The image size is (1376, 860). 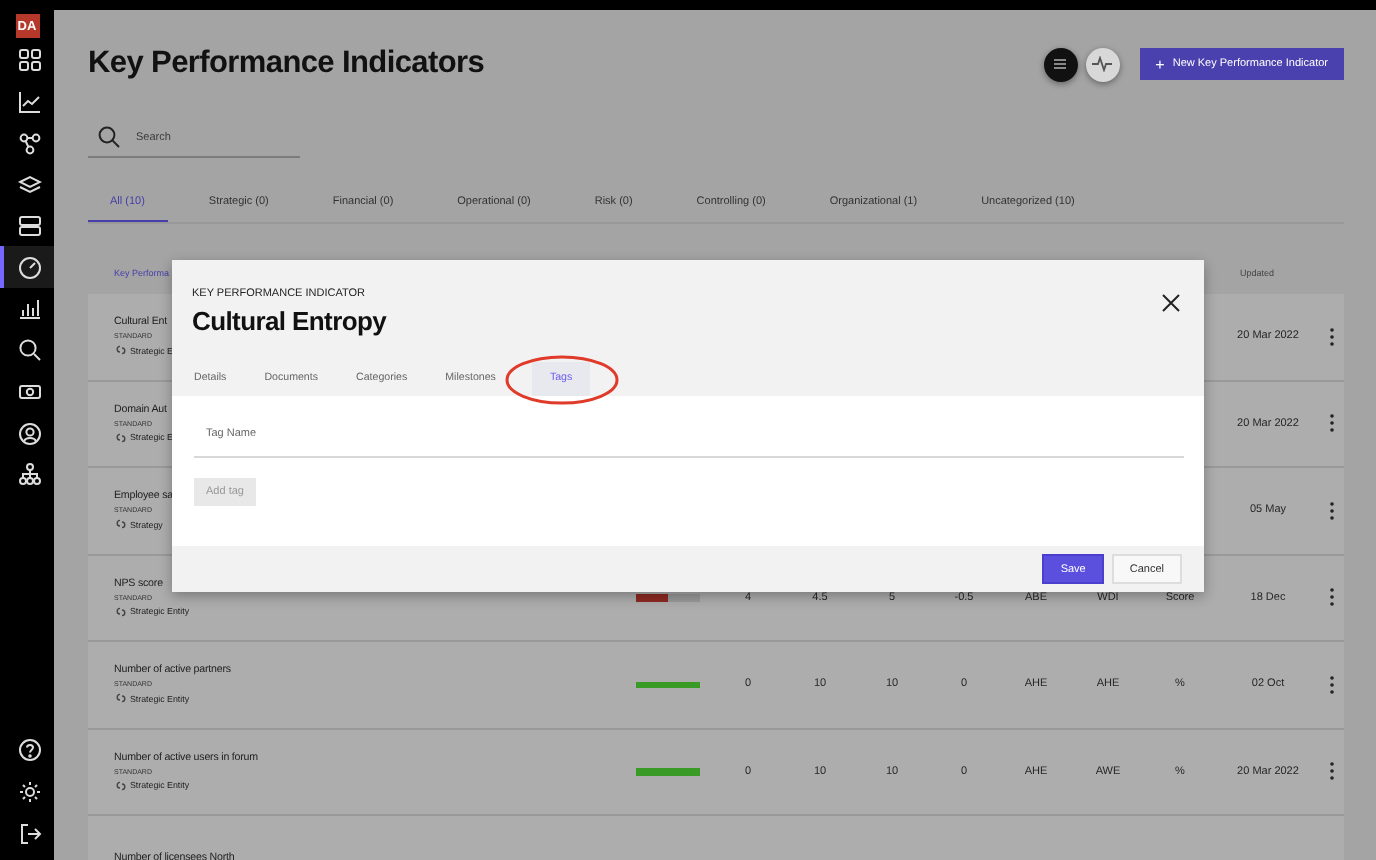 What do you see at coordinates (286, 64) in the screenshot?
I see `page-title: Key Performance Indicators` at bounding box center [286, 64].